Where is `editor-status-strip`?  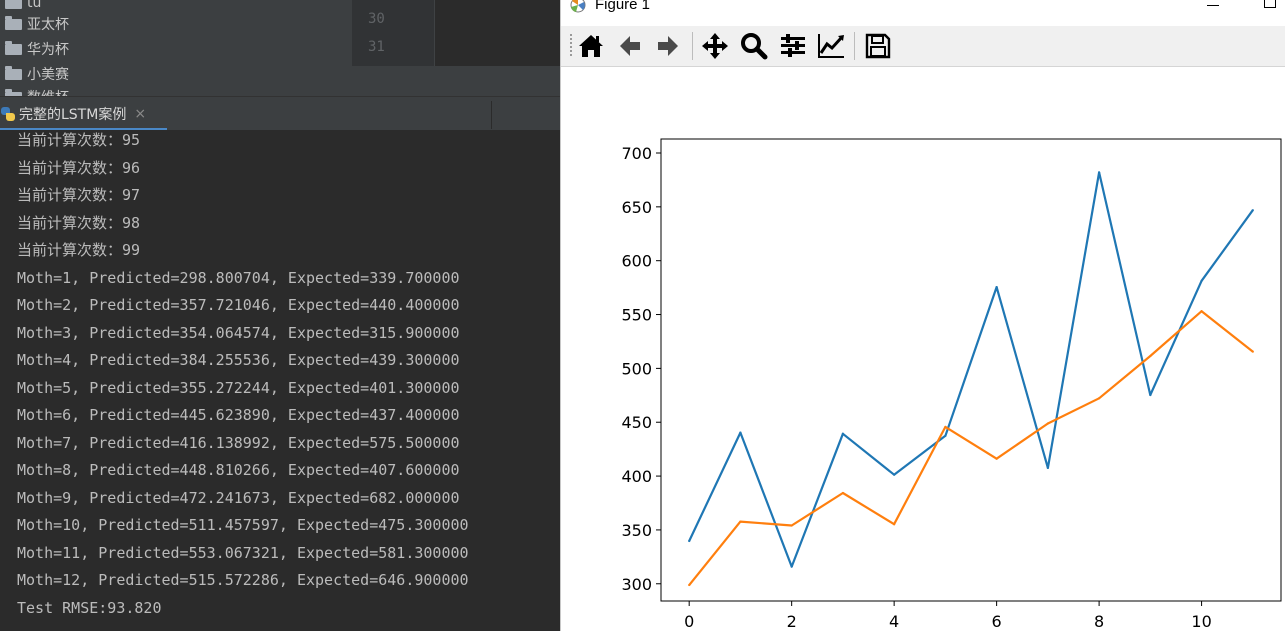 editor-status-strip is located at coordinates (456, 81).